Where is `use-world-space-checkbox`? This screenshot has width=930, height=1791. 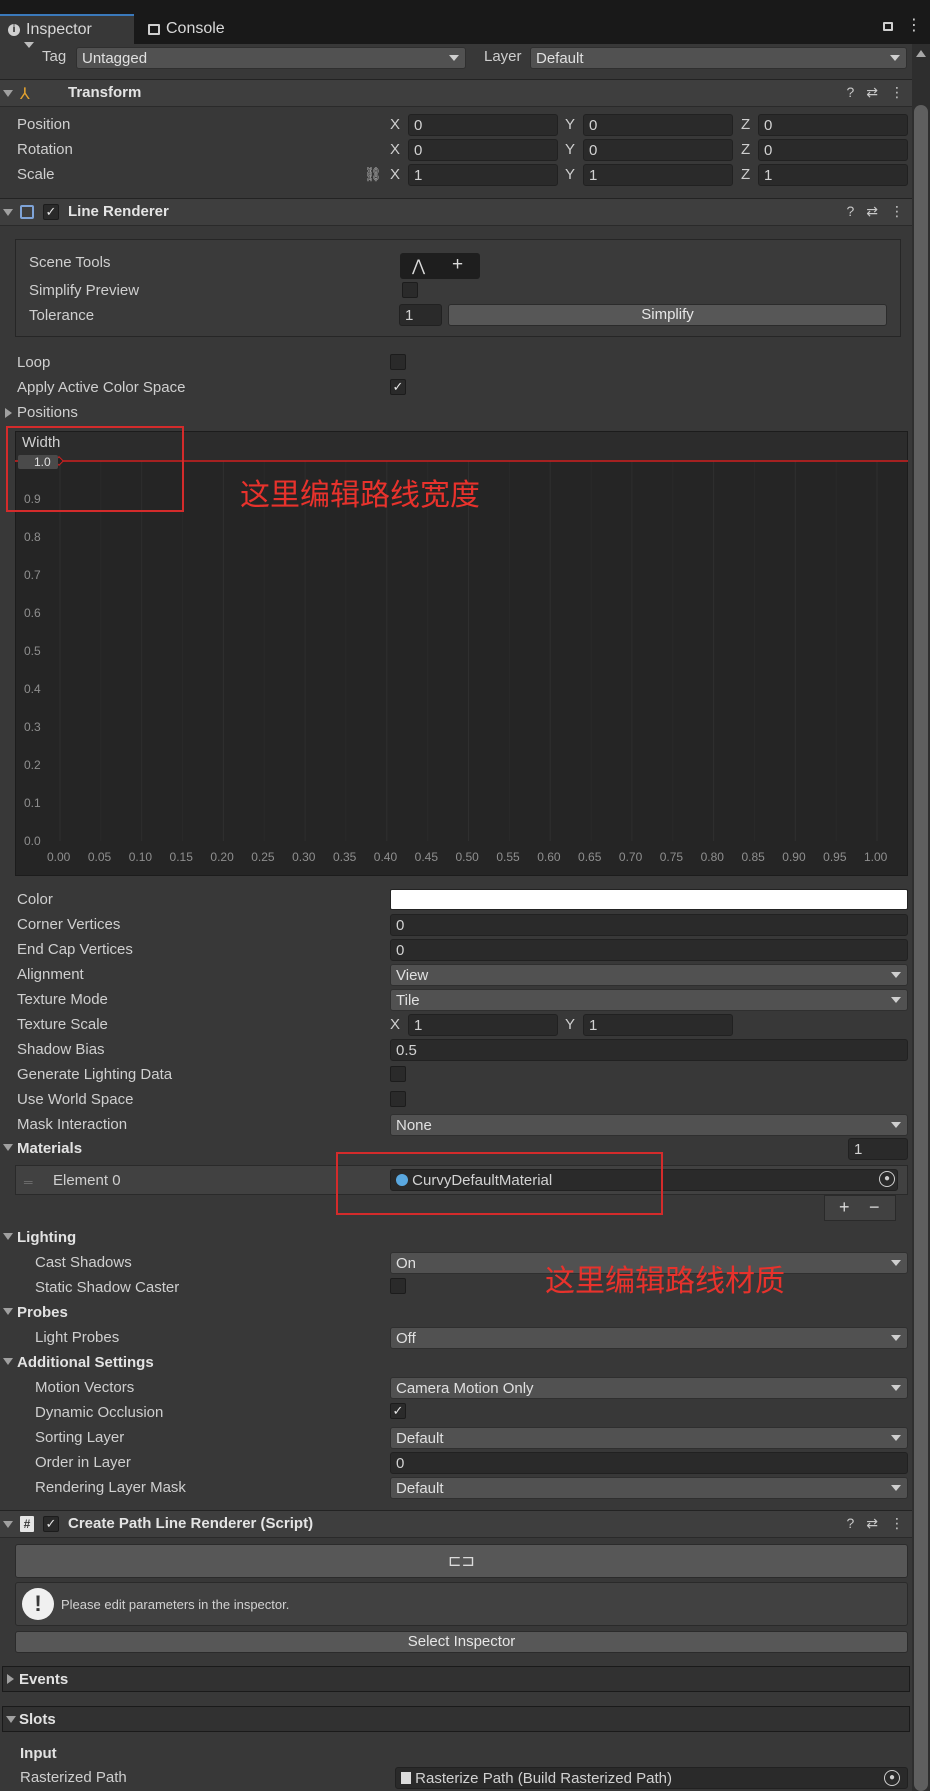 use-world-space-checkbox is located at coordinates (398, 1099).